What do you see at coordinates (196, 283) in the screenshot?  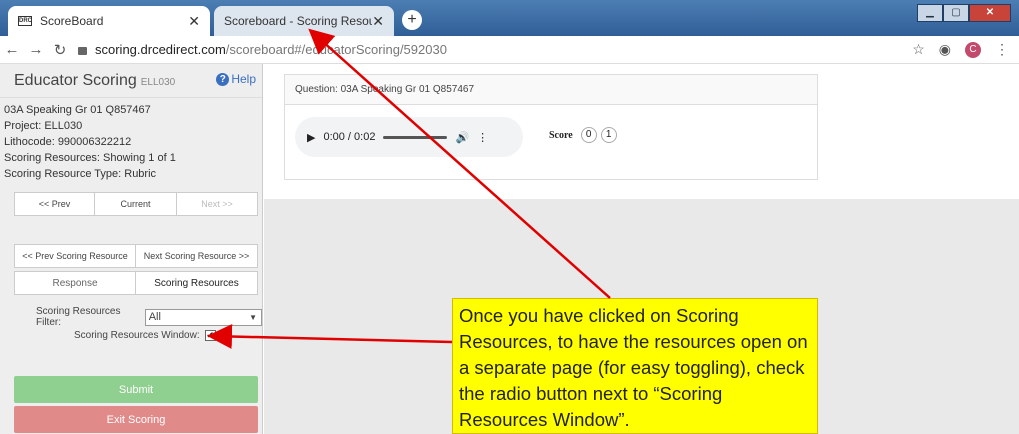 I see `tab-scoring-resources: Scoring Resources` at bounding box center [196, 283].